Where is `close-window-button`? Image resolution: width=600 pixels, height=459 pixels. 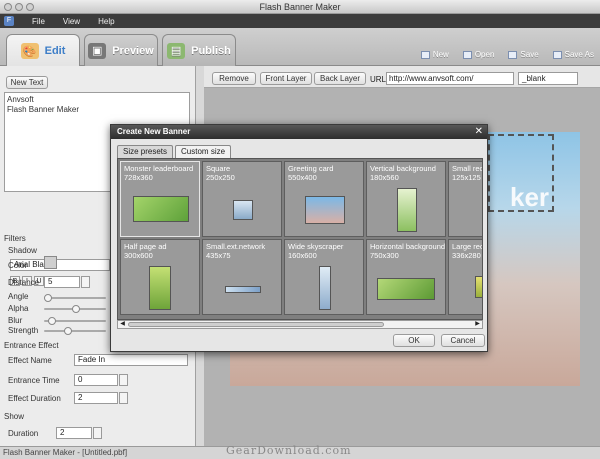 close-window-button is located at coordinates (8, 7).